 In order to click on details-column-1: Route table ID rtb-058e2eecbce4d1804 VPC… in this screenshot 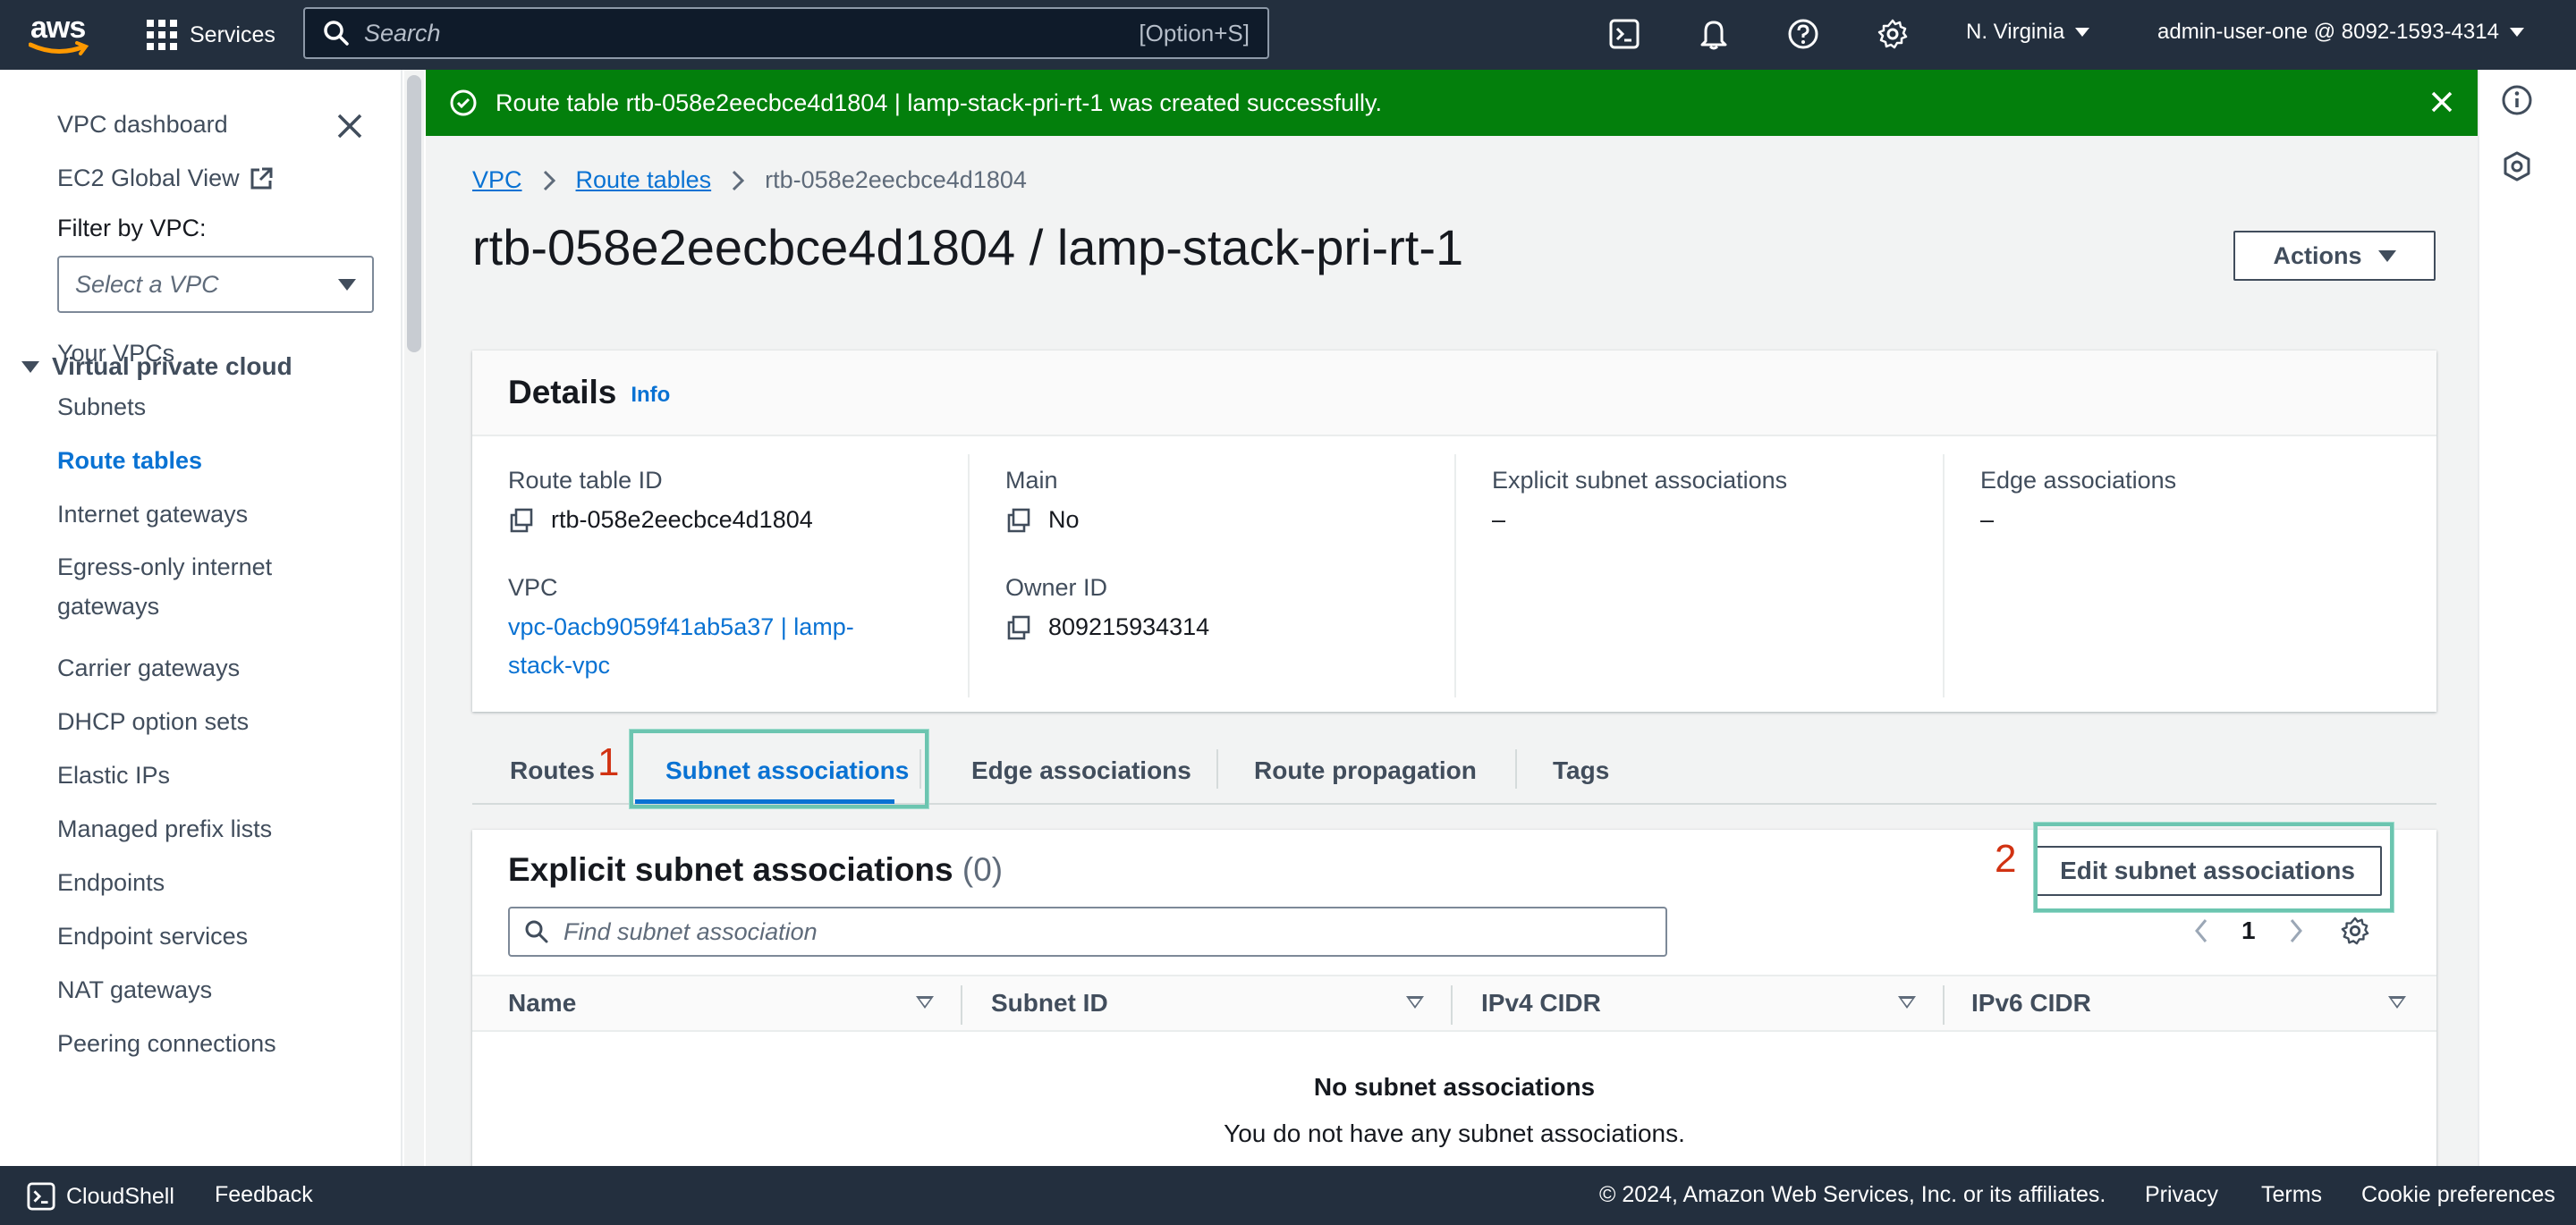, I will do `click(716, 575)`.